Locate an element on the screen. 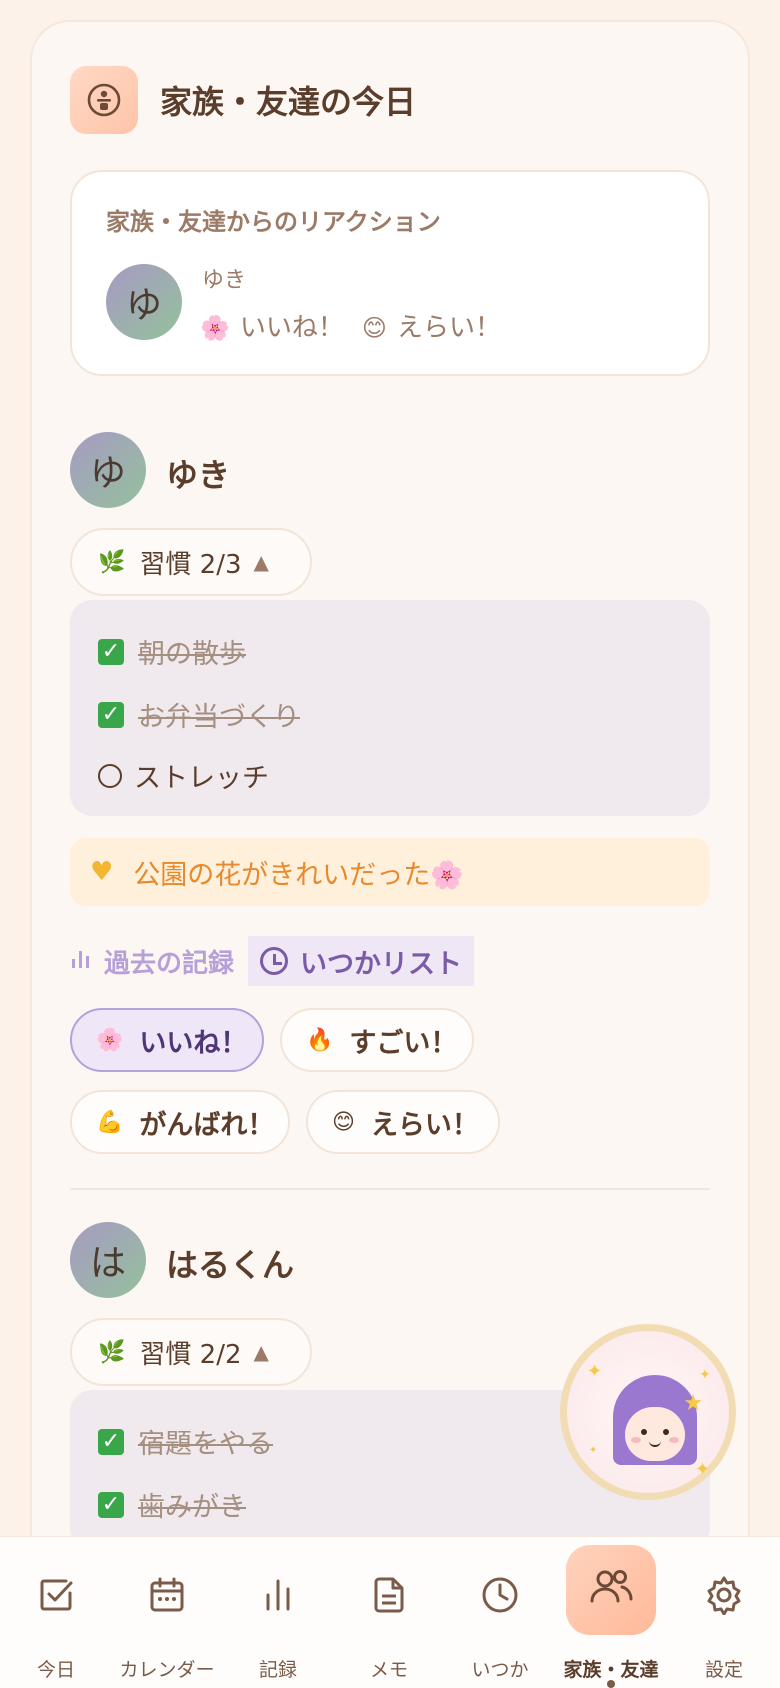 The width and height of the screenshot is (780, 1688). calendar-icon is located at coordinates (167, 1597).